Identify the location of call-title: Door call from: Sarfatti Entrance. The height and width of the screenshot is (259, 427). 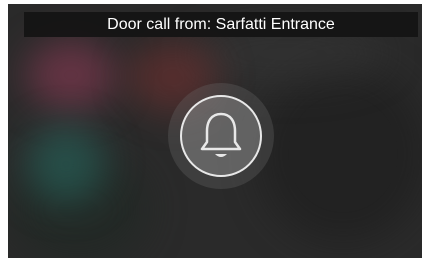
(221, 24).